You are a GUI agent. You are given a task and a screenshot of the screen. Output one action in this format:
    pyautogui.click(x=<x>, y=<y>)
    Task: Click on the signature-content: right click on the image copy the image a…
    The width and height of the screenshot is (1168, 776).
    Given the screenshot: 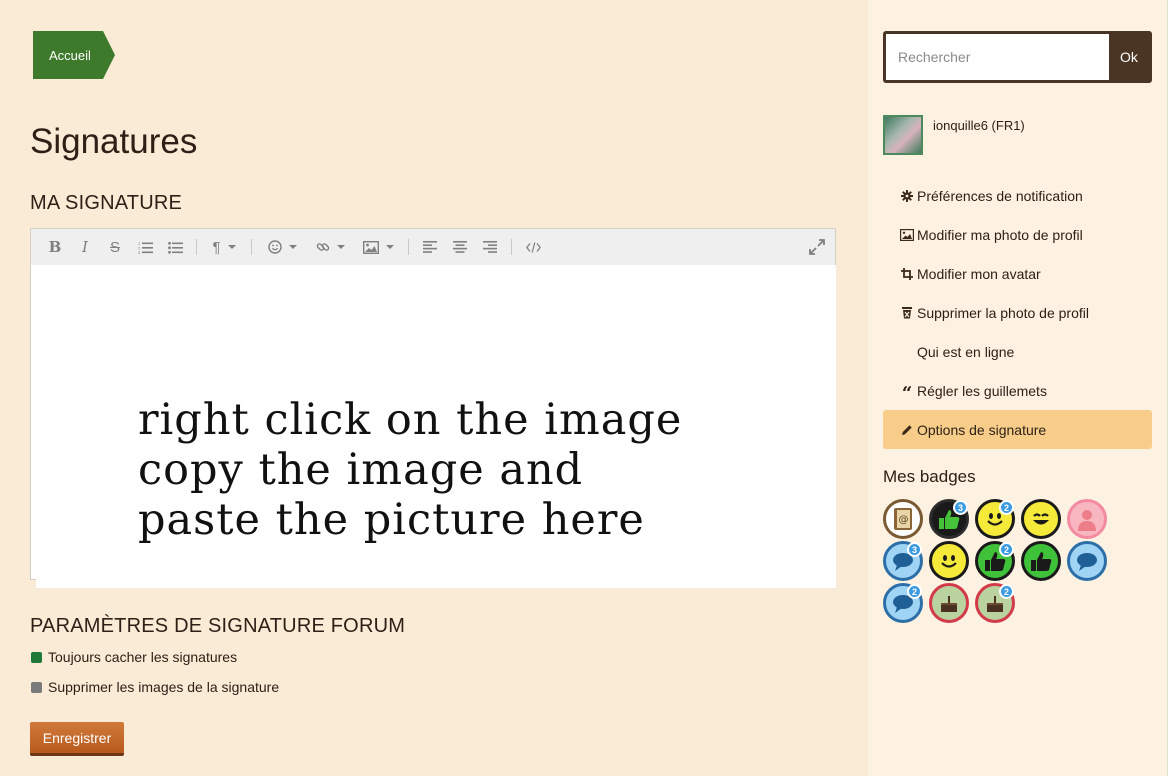 What is the action you would take?
    pyautogui.click(x=410, y=470)
    